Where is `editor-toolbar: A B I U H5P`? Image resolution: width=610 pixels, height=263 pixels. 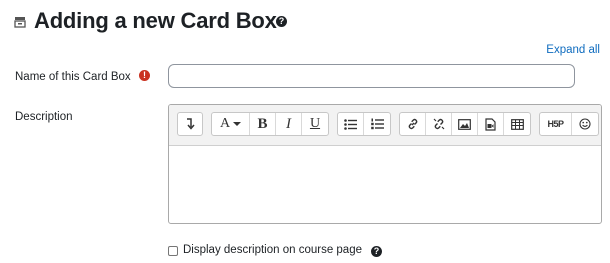
editor-toolbar: A B I U H5P is located at coordinates (385, 125).